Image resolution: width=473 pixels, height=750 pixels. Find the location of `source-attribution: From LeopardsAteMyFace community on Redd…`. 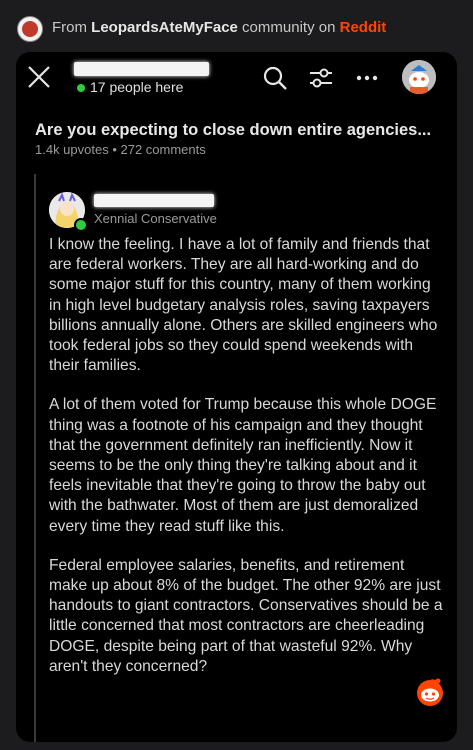

source-attribution: From LeopardsAteMyFace community on Redd… is located at coordinates (219, 27).